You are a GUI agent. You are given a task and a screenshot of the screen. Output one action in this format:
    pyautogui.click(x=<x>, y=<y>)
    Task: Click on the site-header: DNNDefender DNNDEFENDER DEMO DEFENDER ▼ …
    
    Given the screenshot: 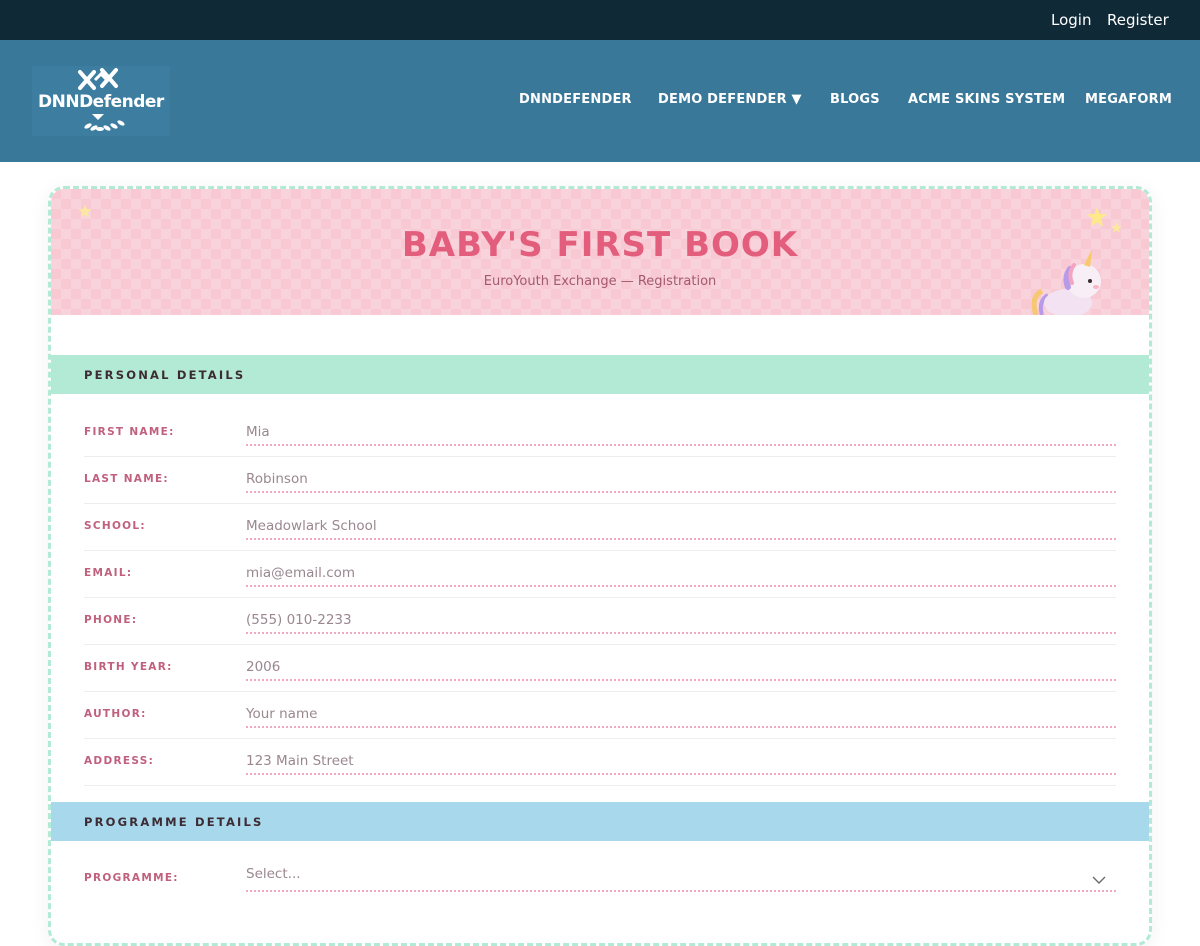 What is the action you would take?
    pyautogui.click(x=600, y=101)
    